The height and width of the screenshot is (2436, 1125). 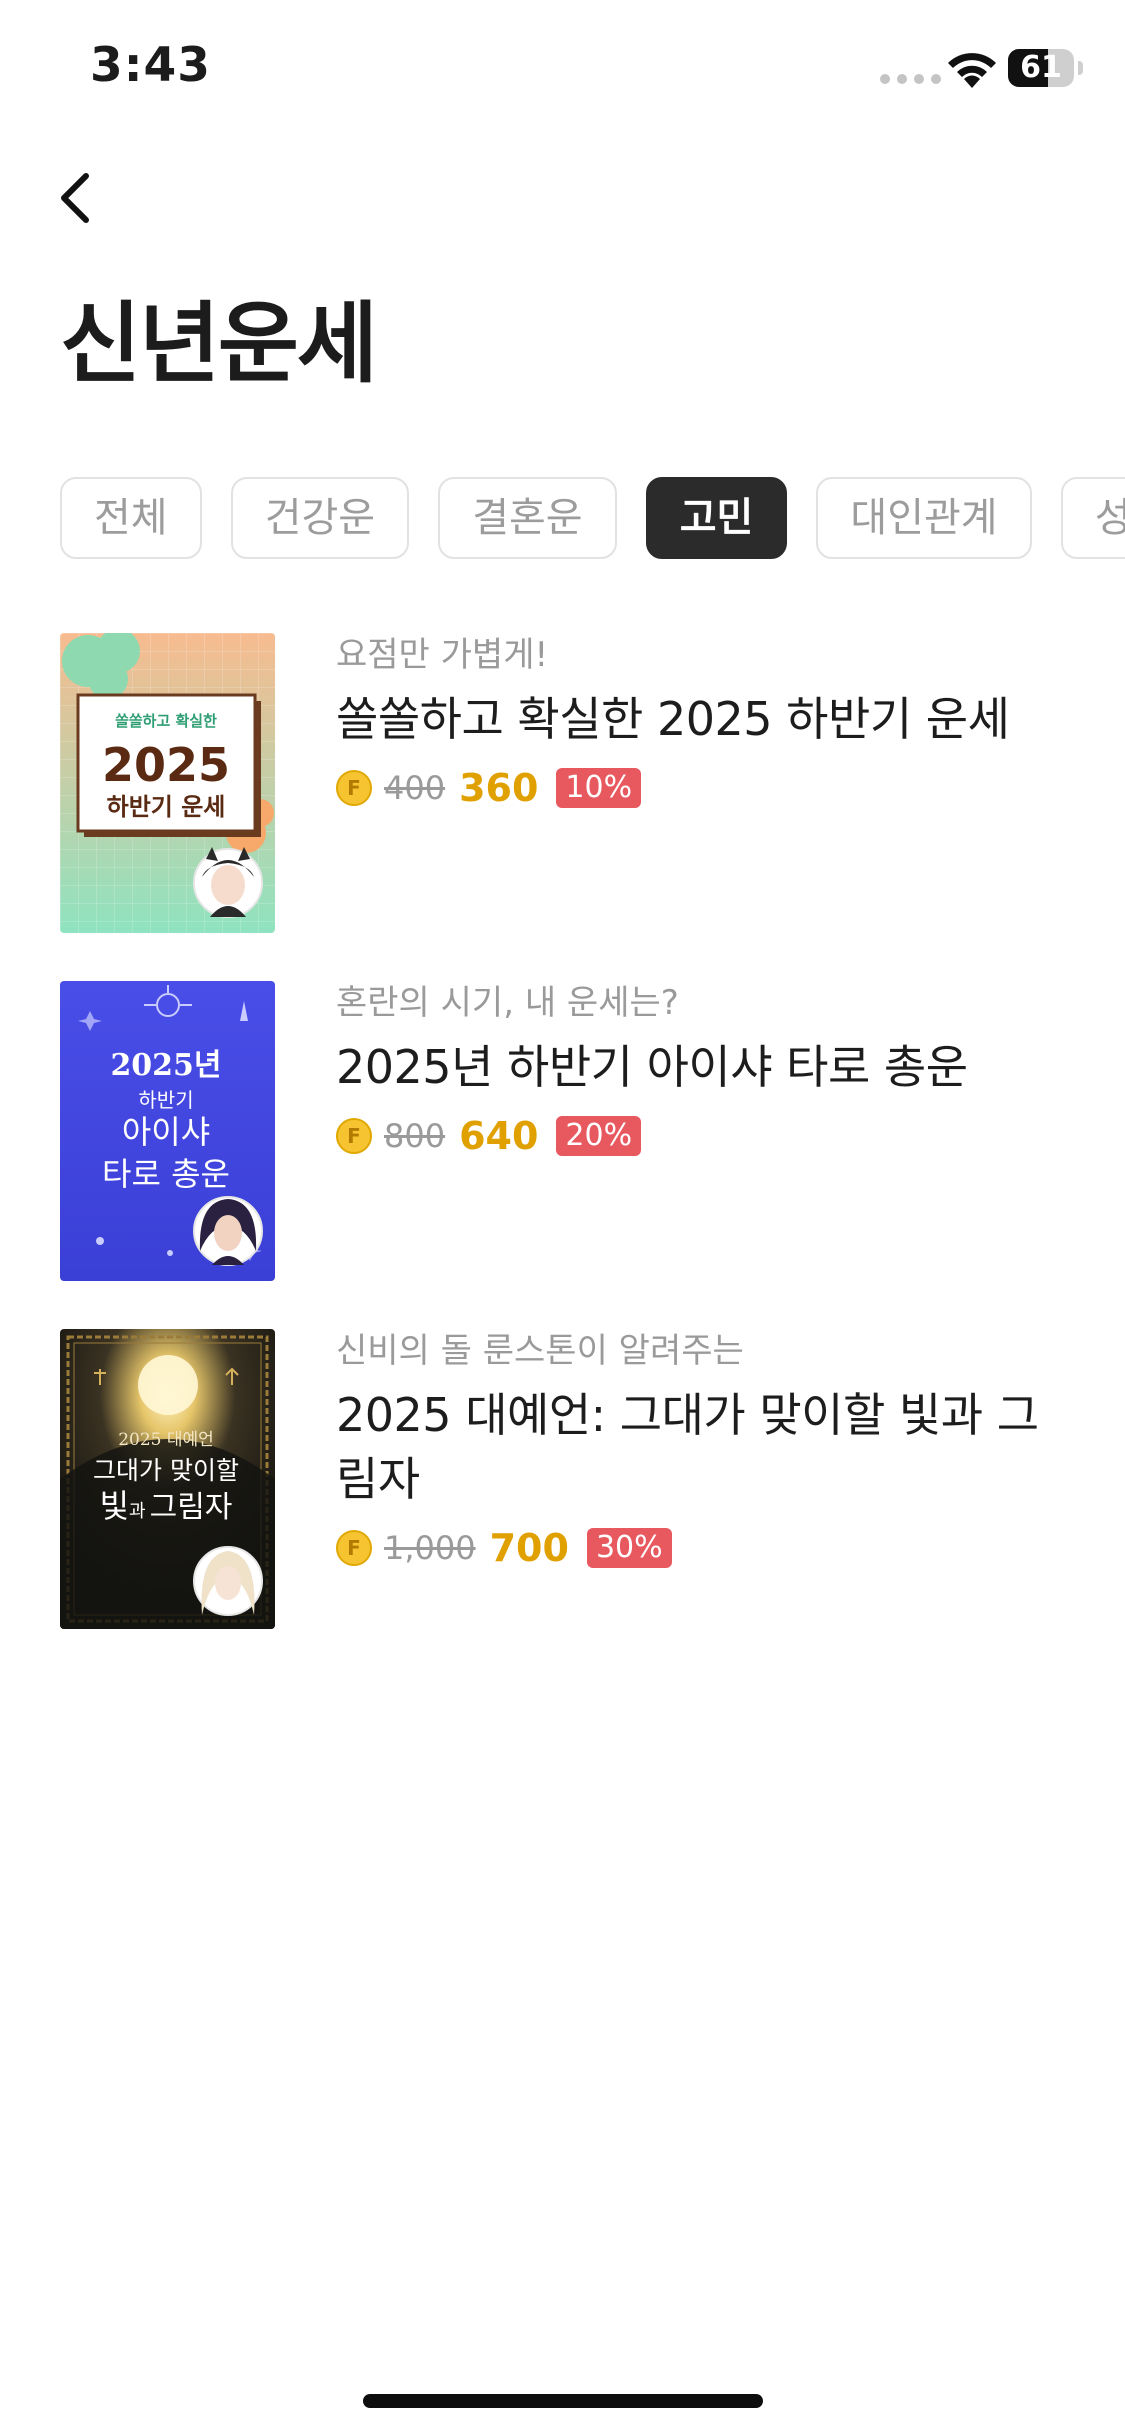 What do you see at coordinates (166, 1470) in the screenshot?
I see `thumb-text: 그대가 맞이할` at bounding box center [166, 1470].